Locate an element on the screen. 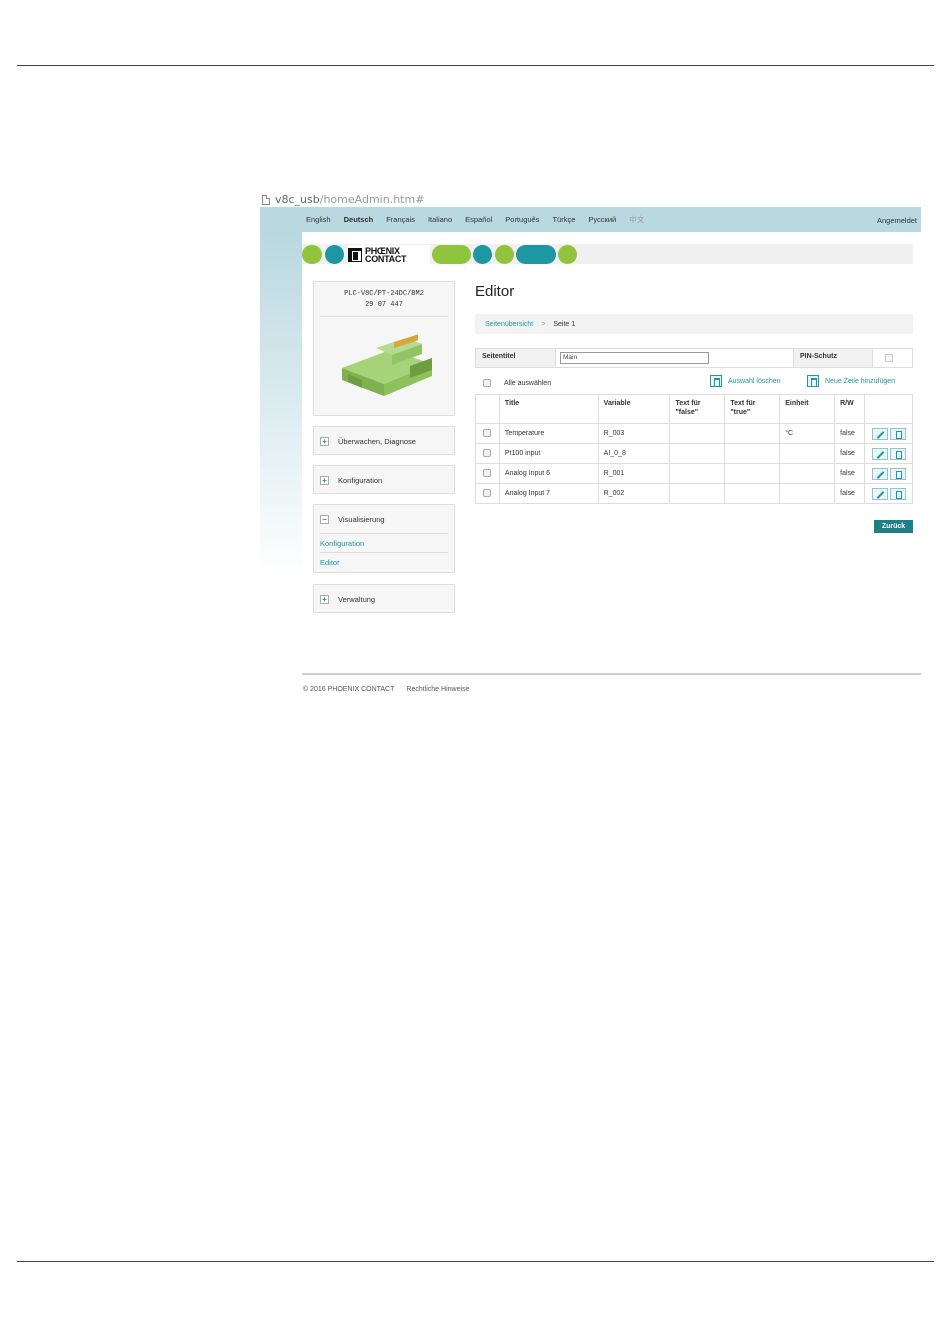 This screenshot has height=1322, width=950. select-all: Alle auswählen is located at coordinates (517, 383).